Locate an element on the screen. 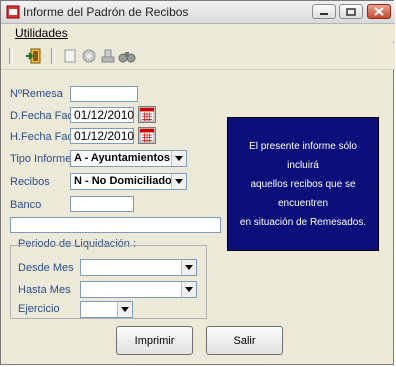  h-fecha-label: H.Fecha Fact. is located at coordinates (45, 137).